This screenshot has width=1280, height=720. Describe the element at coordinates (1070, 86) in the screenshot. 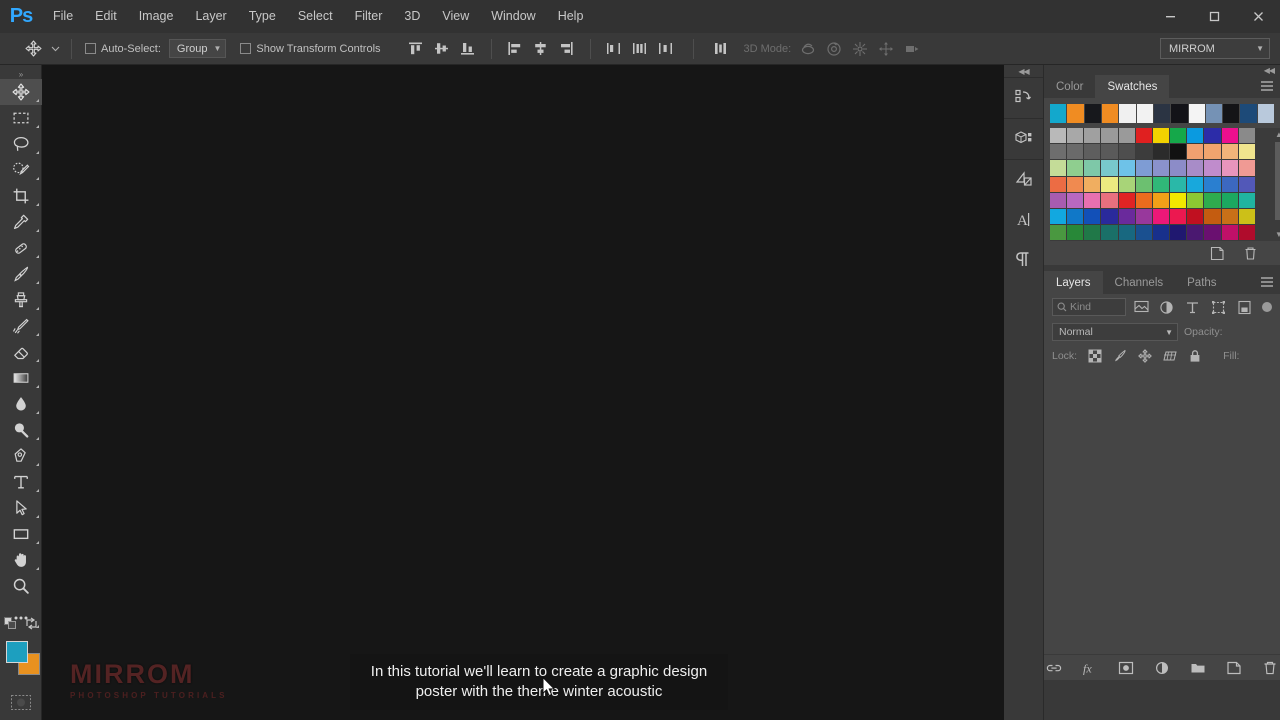

I see `tab-color: Color` at that location.